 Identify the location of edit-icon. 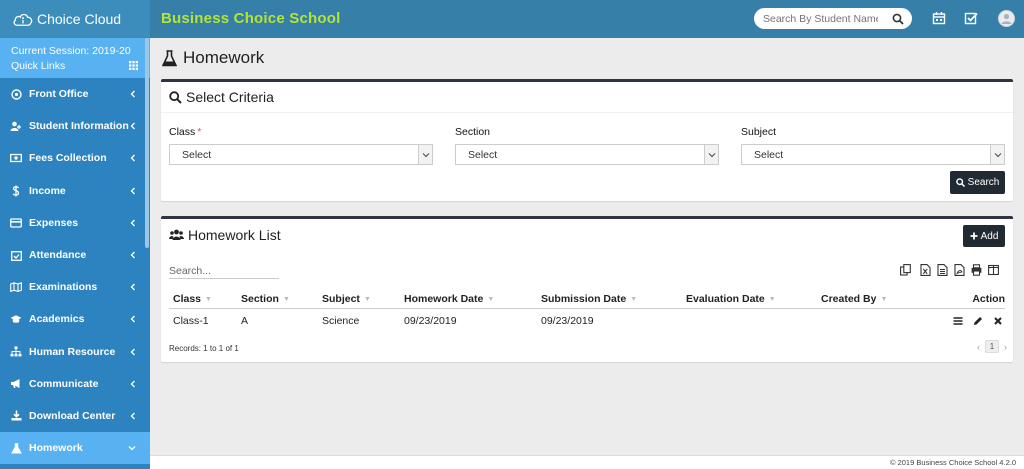
(978, 321).